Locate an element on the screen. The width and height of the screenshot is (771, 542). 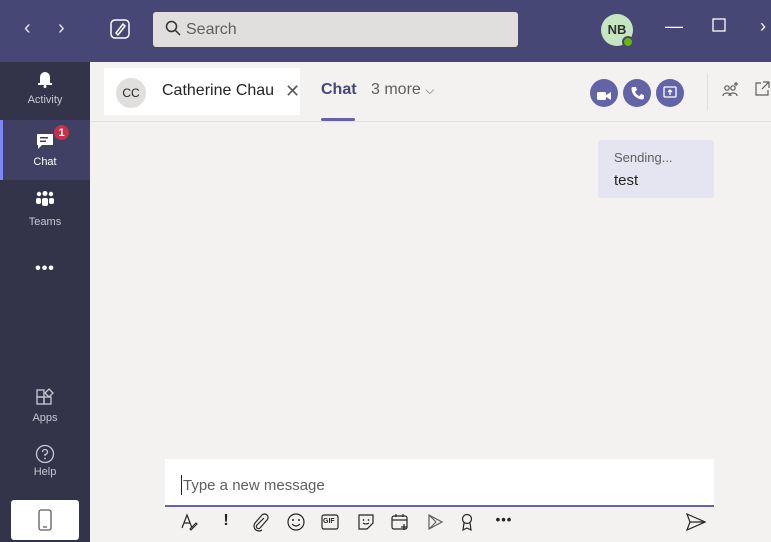
add-people-icon is located at coordinates (731, 92).